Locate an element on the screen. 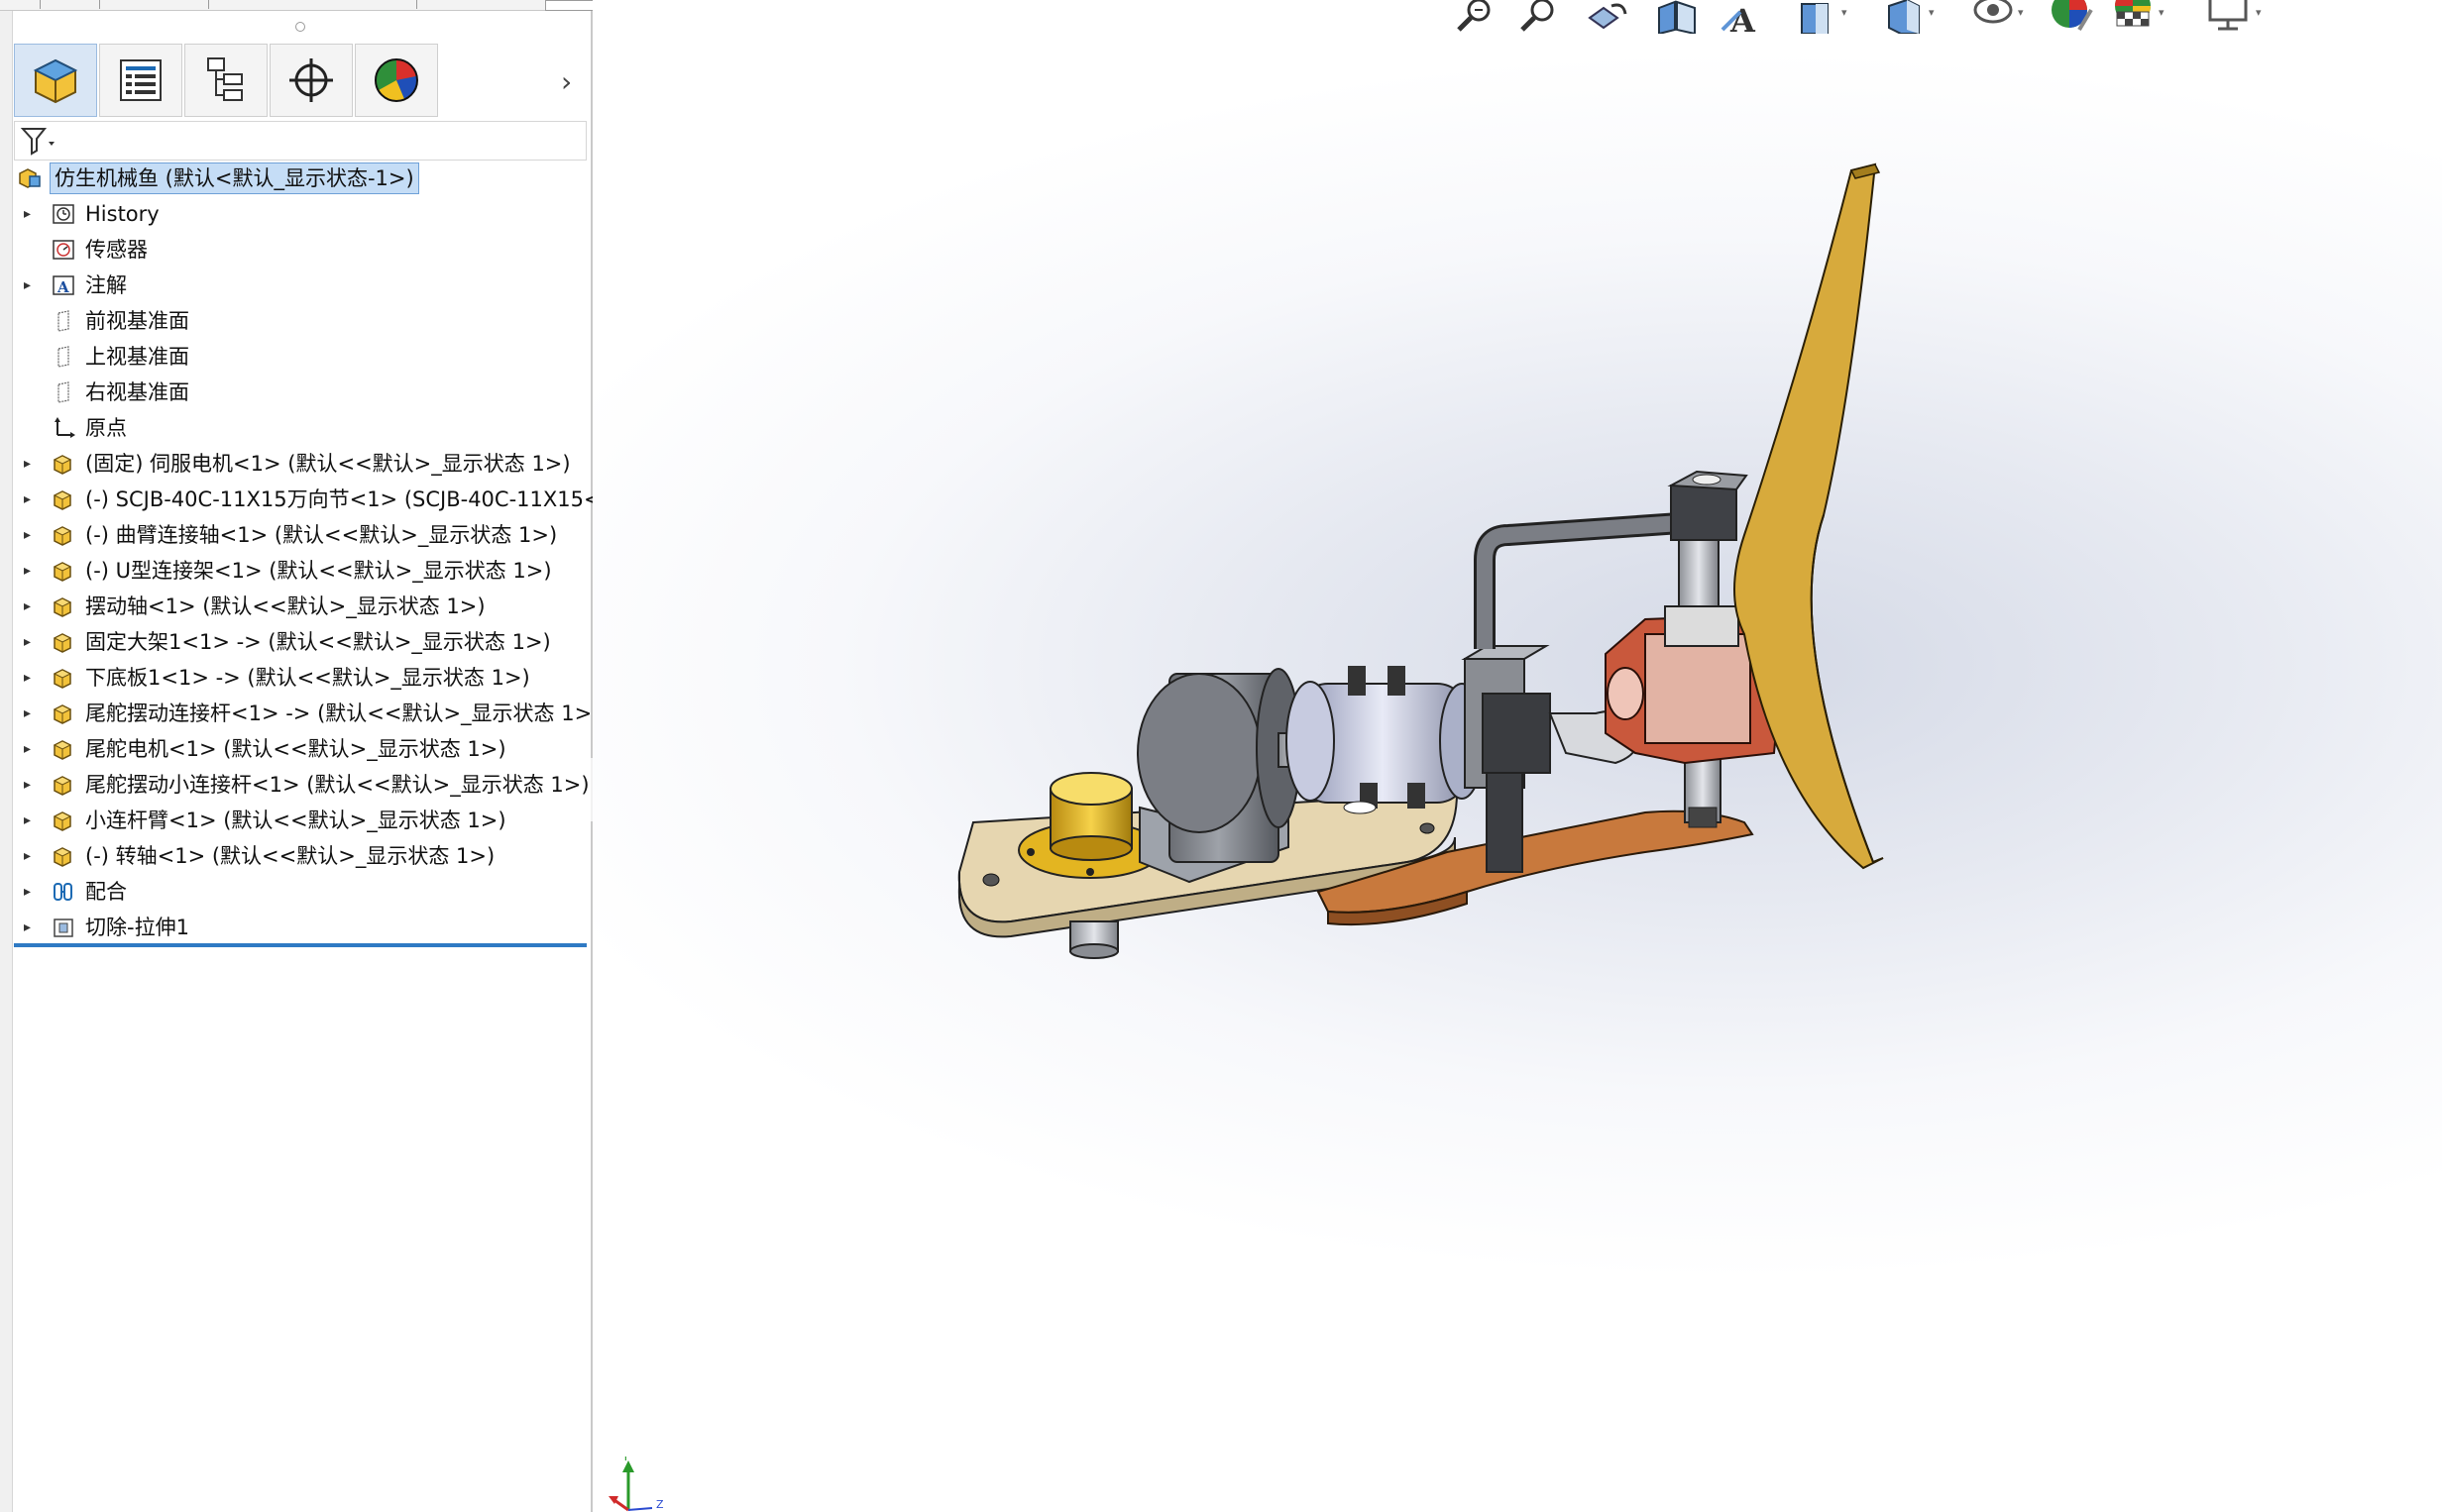 This screenshot has height=1512, width=2442. tree-item: ▸ (-) U型连接架<1> (默认<<默认>_显示状态 1>) is located at coordinates (300, 571).